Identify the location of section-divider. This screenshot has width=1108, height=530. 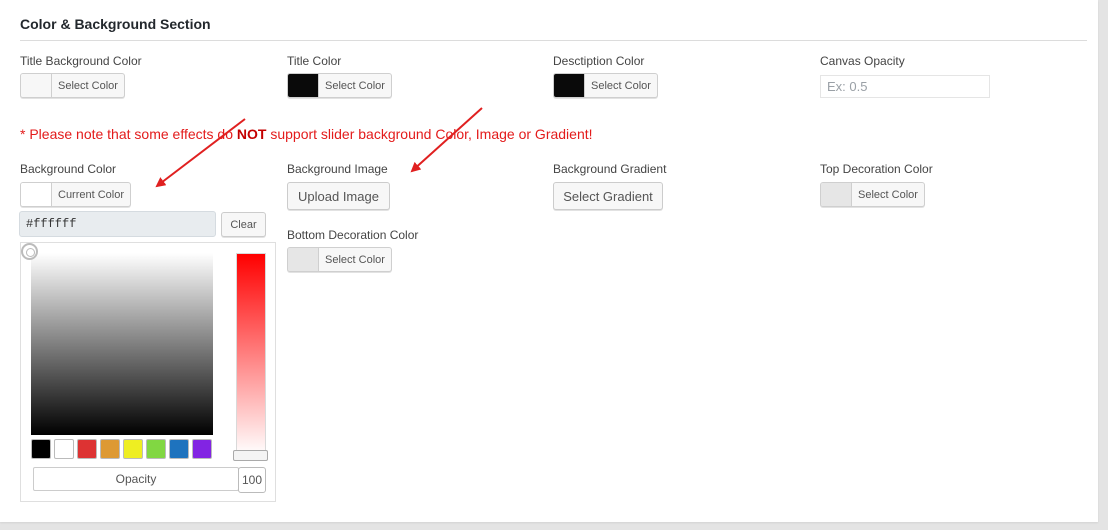
(553, 40).